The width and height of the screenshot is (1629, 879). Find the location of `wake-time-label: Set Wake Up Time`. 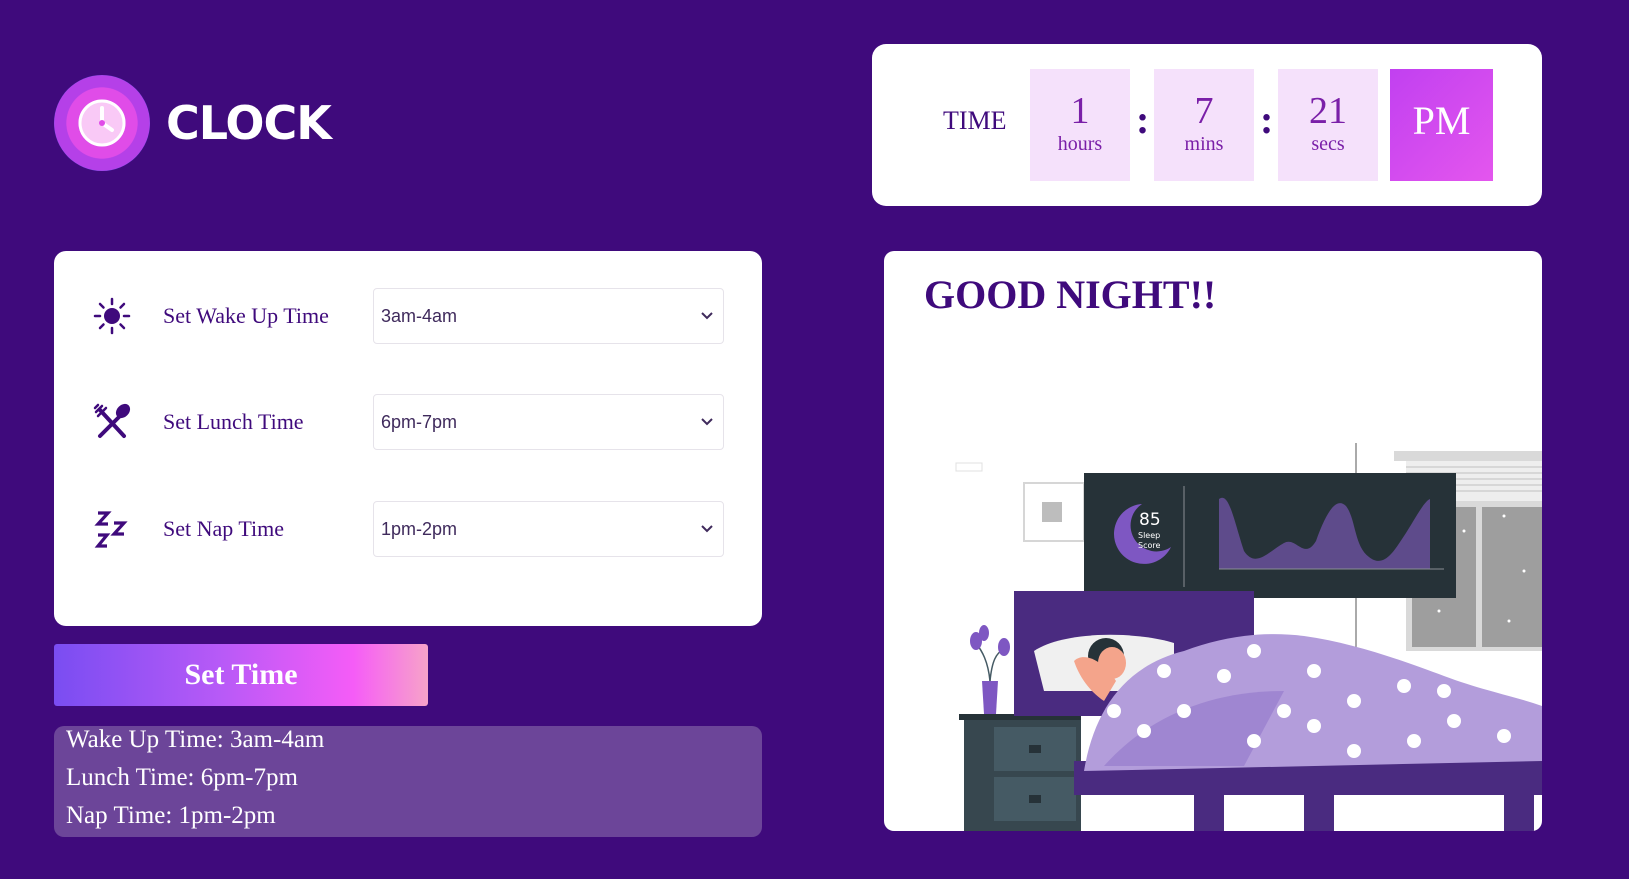

wake-time-label: Set Wake Up Time is located at coordinates (246, 315).